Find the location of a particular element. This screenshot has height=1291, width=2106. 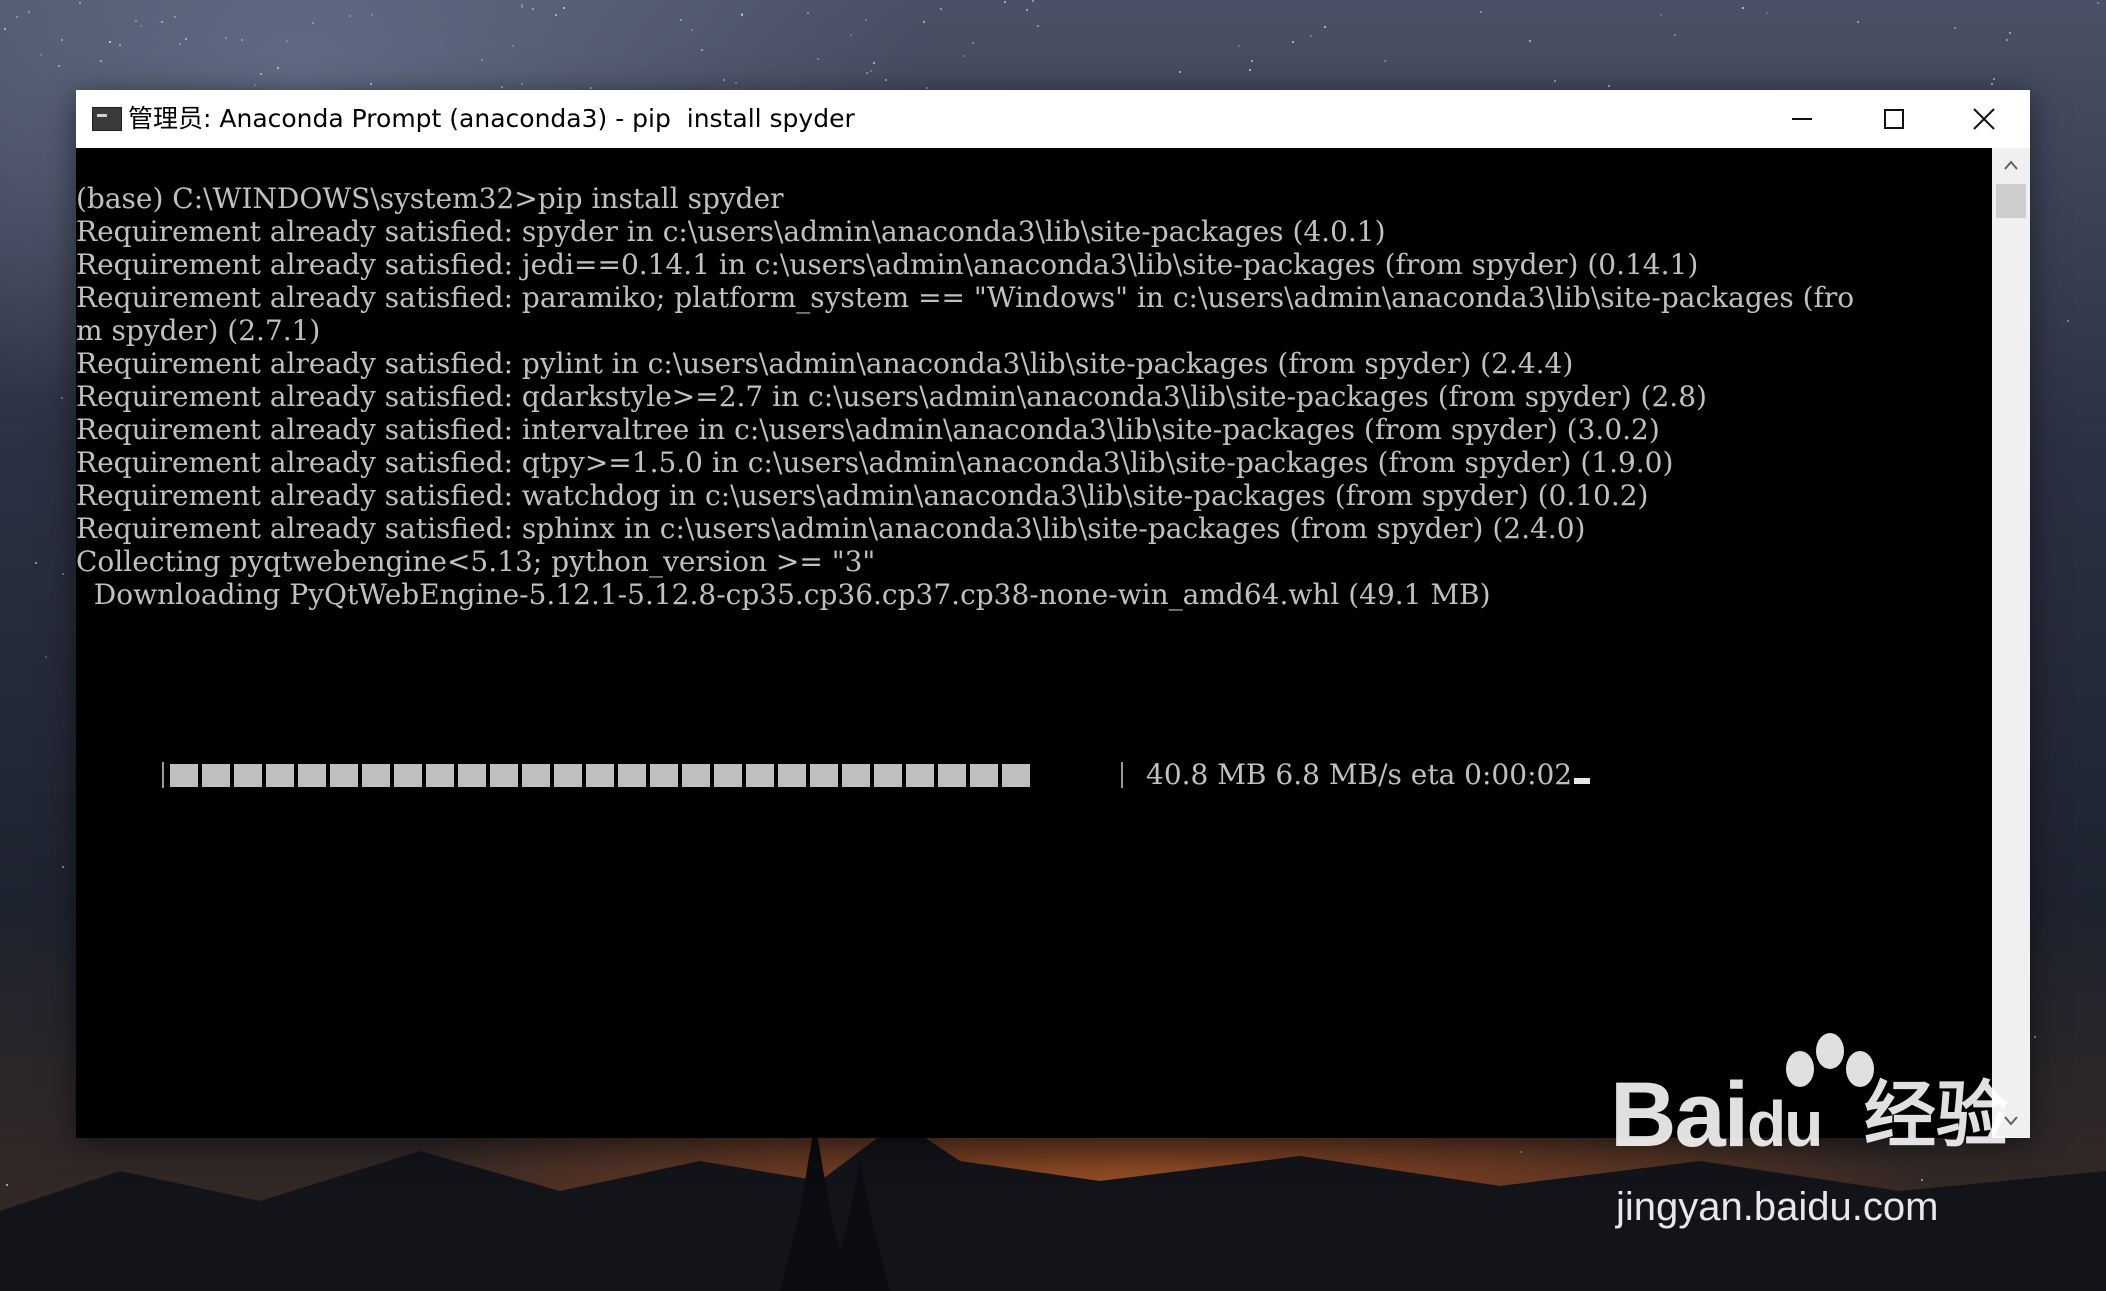

watermark-product: 经验 is located at coordinates (1936, 1115).